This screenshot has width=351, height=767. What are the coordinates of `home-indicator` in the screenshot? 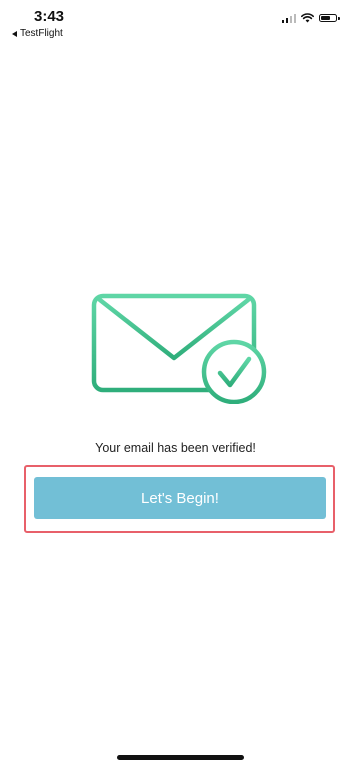 It's located at (180, 757).